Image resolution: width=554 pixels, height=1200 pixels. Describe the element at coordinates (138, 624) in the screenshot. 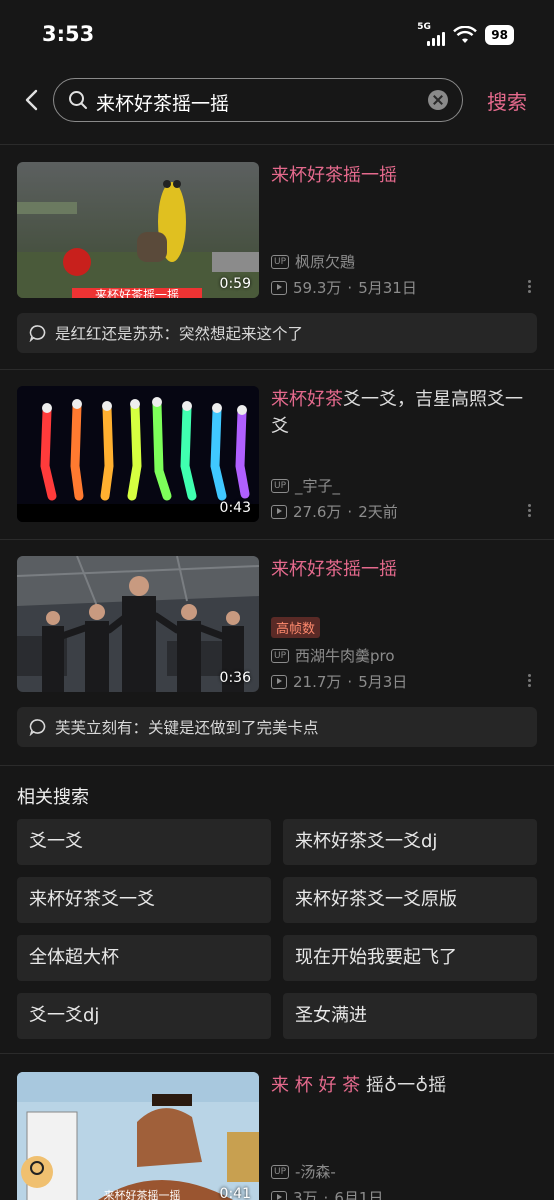

I see `video-thumbnail: 0:36` at that location.